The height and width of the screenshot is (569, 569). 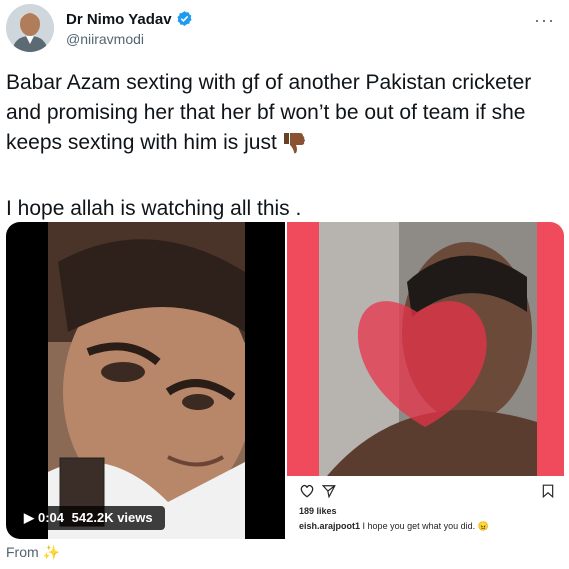 I want to click on thumbs-down-emoji-icon, so click(x=294, y=146).